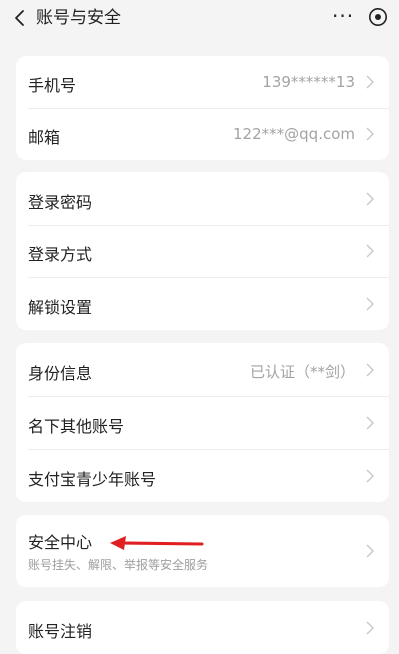  I want to click on identity-info-row: 身份信息 已认证（**剑）, so click(202, 369).